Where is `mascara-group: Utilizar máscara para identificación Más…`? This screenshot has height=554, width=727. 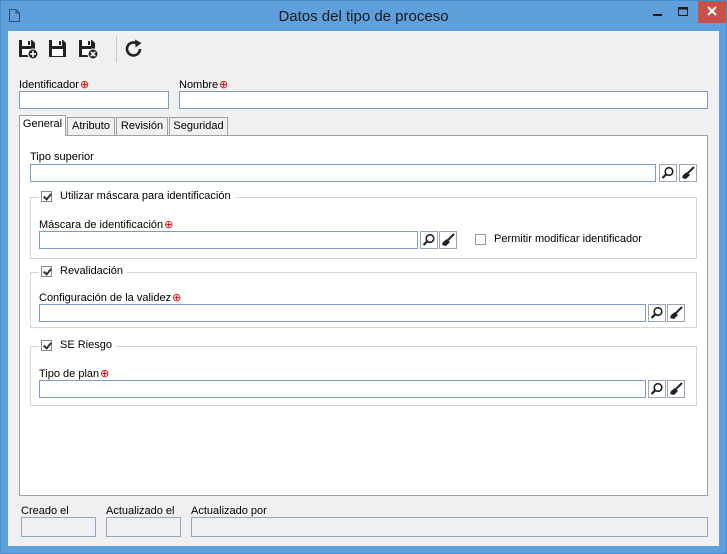
mascara-group: Utilizar máscara para identificación Más… is located at coordinates (363, 224).